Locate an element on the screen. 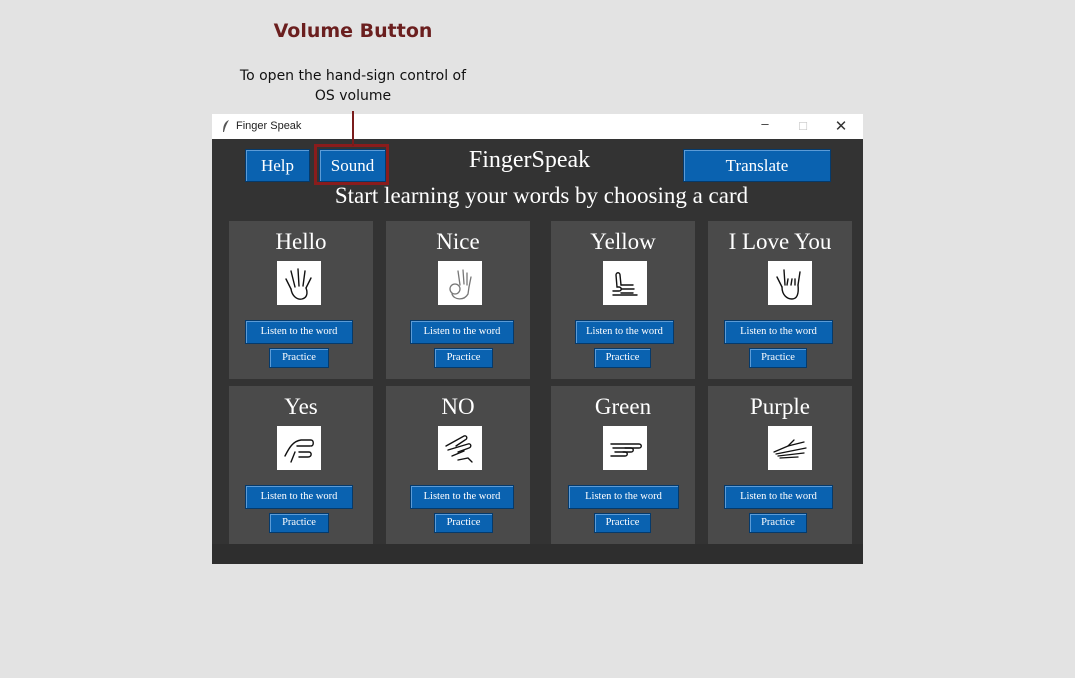 The image size is (1075, 678). card-word: NO is located at coordinates (458, 406).